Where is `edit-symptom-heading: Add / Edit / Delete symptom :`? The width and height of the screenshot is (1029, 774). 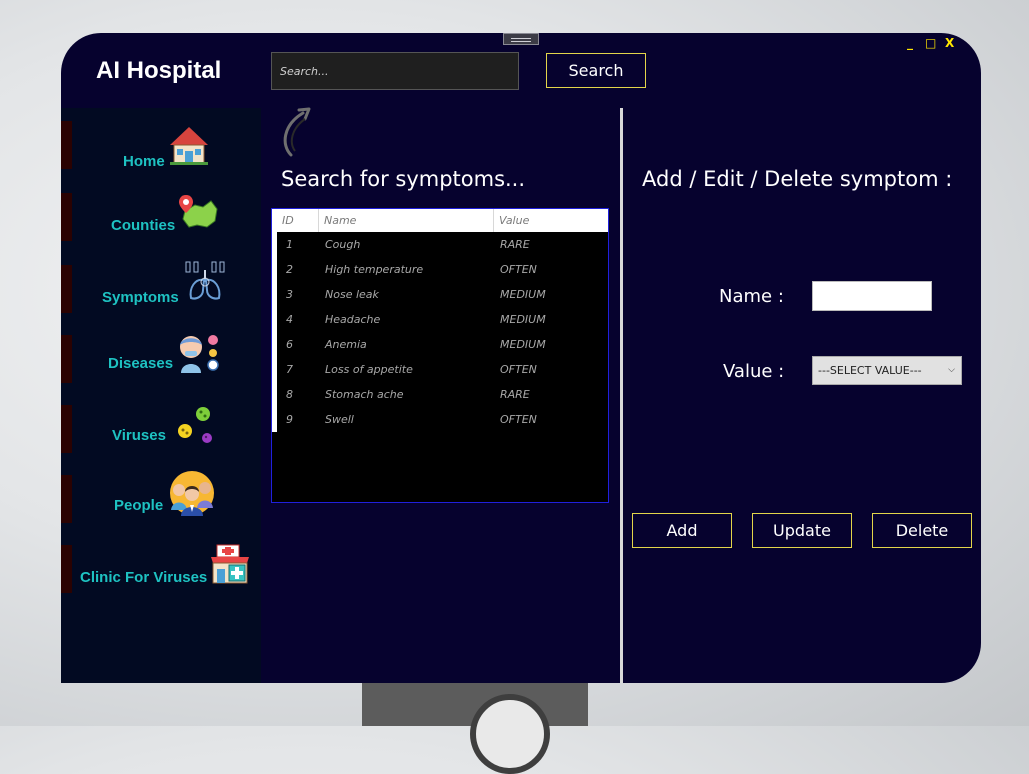 edit-symptom-heading: Add / Edit / Delete symptom : is located at coordinates (797, 179).